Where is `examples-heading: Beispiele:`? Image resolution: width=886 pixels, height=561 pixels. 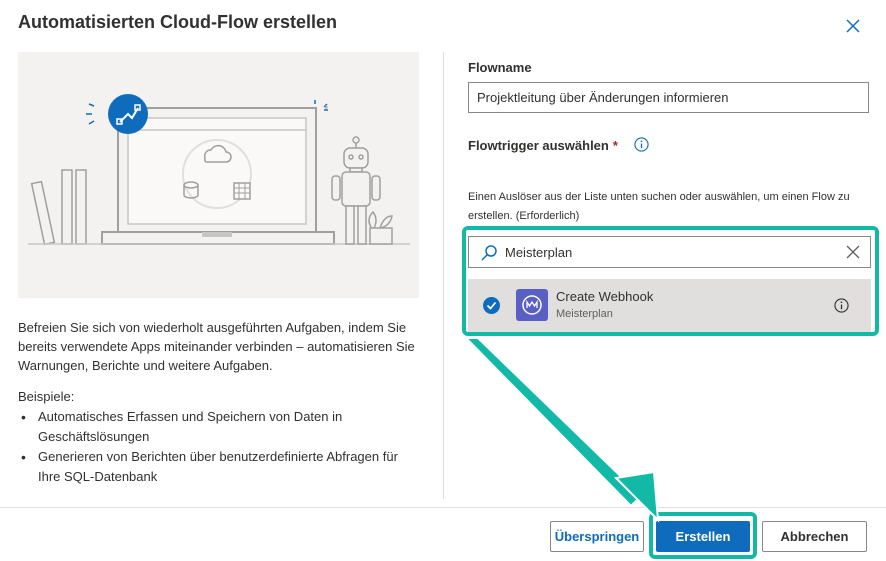
examples-heading: Beispiele: is located at coordinates (46, 396).